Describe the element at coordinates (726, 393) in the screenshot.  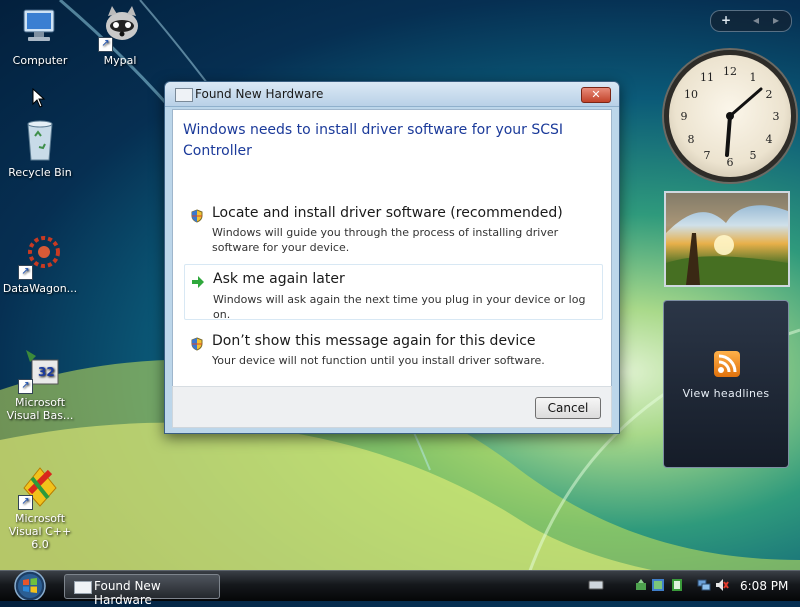
I see `view-headlines-label: View headlines` at that location.